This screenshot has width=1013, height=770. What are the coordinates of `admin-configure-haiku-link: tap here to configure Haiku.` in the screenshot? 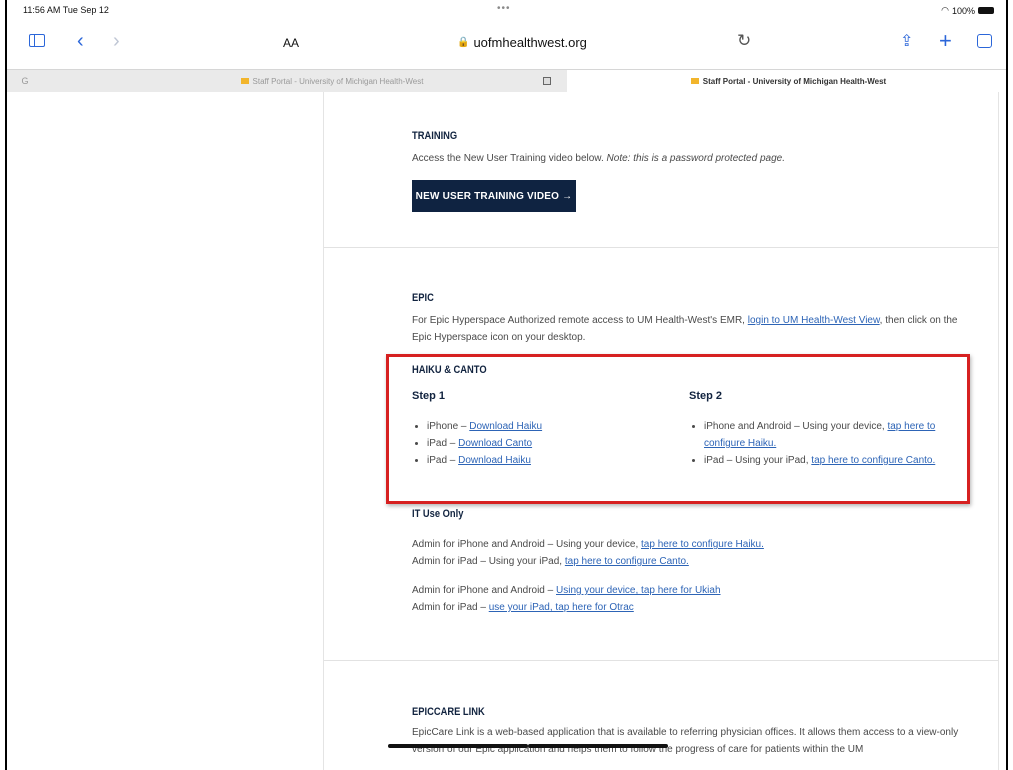 It's located at (702, 544).